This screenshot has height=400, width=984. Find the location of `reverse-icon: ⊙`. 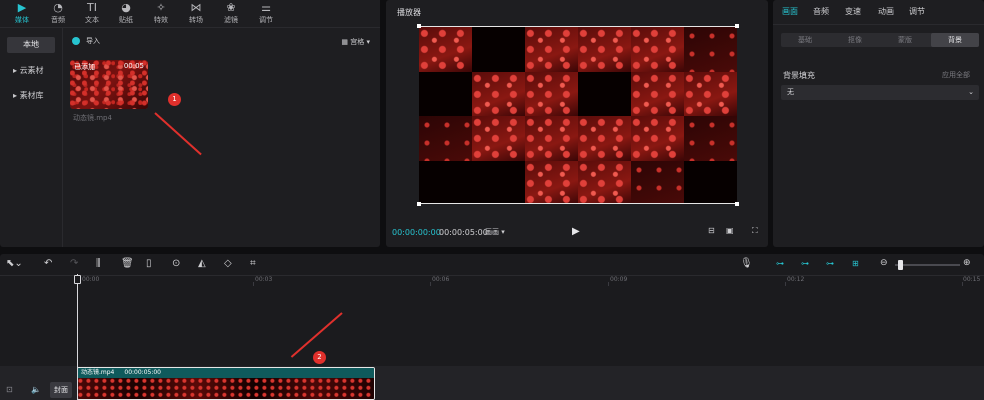

reverse-icon: ⊙ is located at coordinates (176, 263).